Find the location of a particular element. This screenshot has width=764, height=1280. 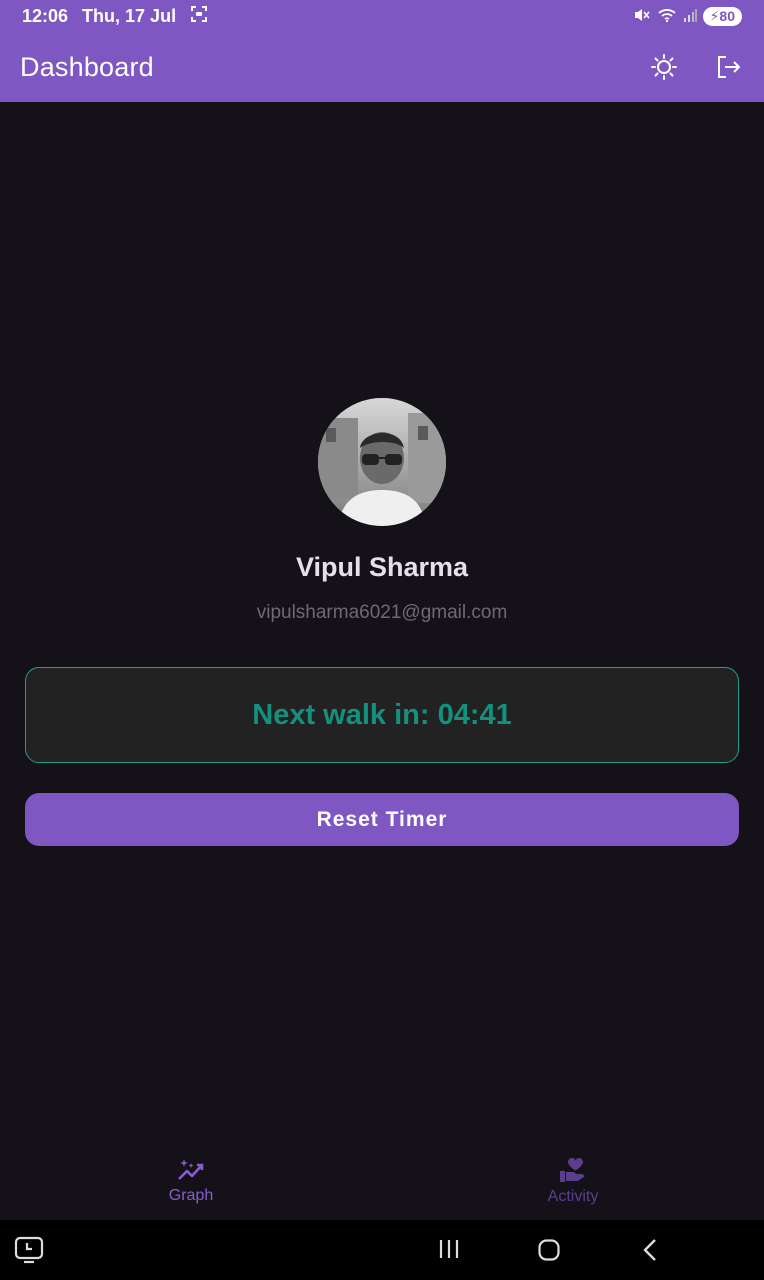

status-bar: 12:06 Thu, 17 Jul ⚡80 is located at coordinates (382, 16).